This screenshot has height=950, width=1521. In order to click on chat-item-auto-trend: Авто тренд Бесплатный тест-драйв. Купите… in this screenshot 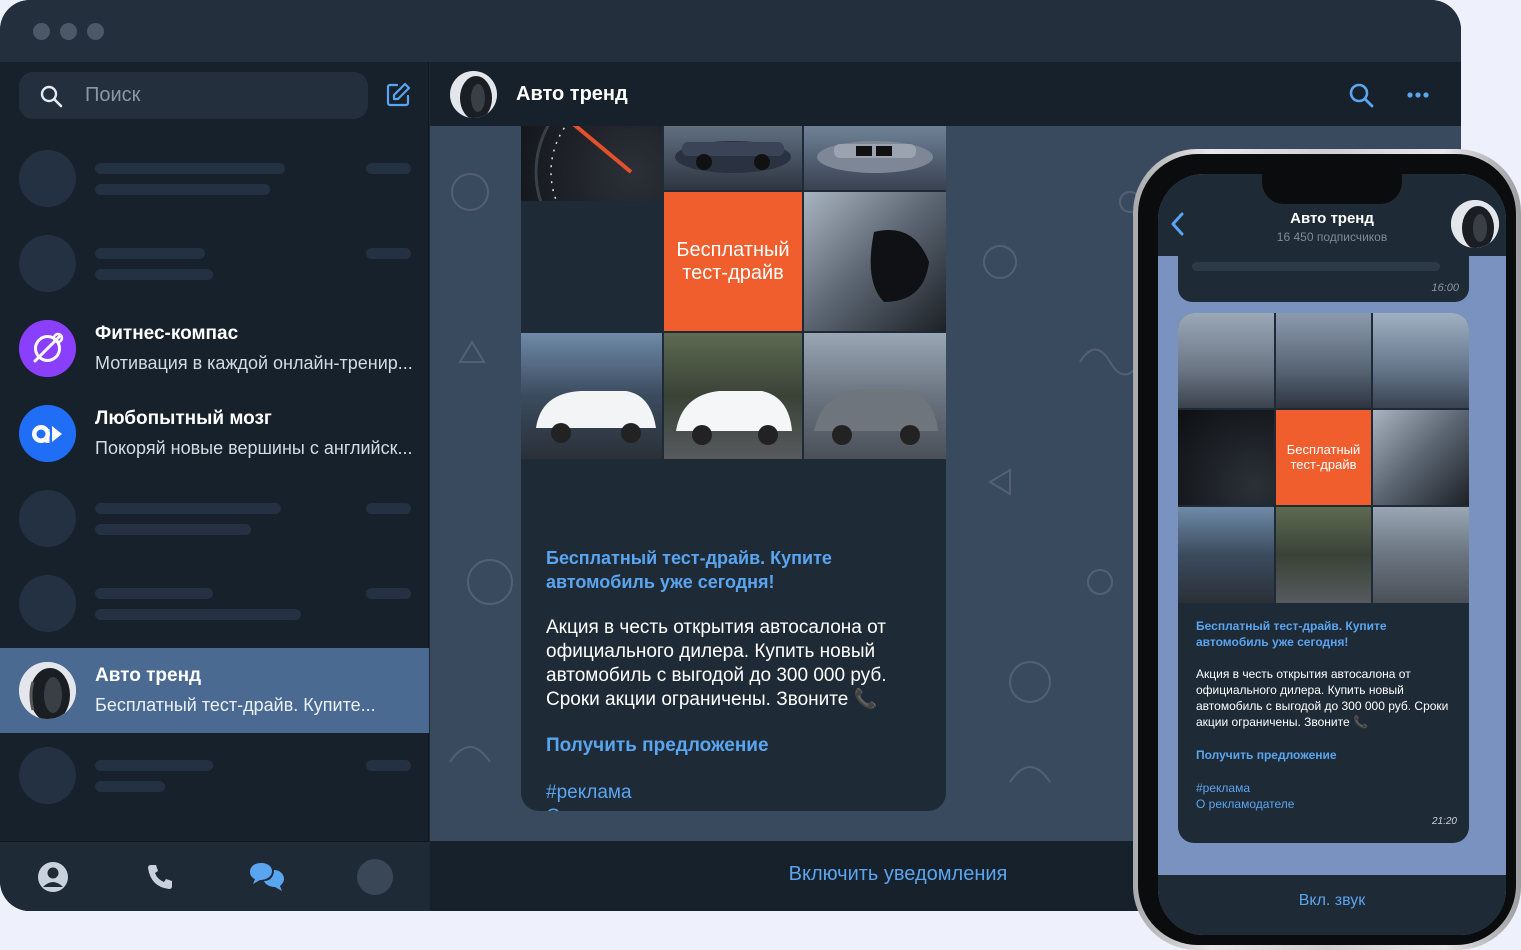, I will do `click(214, 690)`.